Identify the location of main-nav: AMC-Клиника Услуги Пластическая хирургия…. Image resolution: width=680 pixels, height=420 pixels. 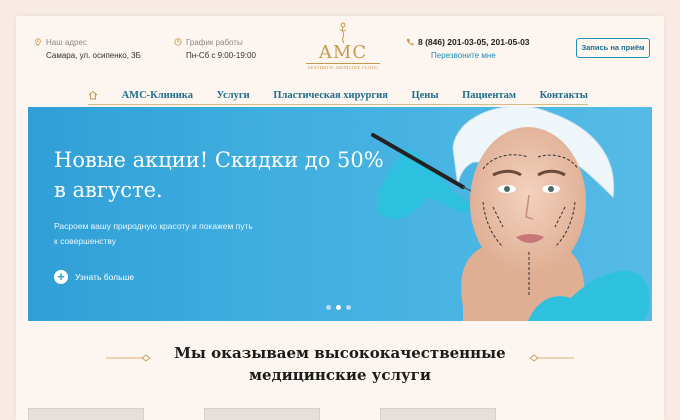
(338, 95).